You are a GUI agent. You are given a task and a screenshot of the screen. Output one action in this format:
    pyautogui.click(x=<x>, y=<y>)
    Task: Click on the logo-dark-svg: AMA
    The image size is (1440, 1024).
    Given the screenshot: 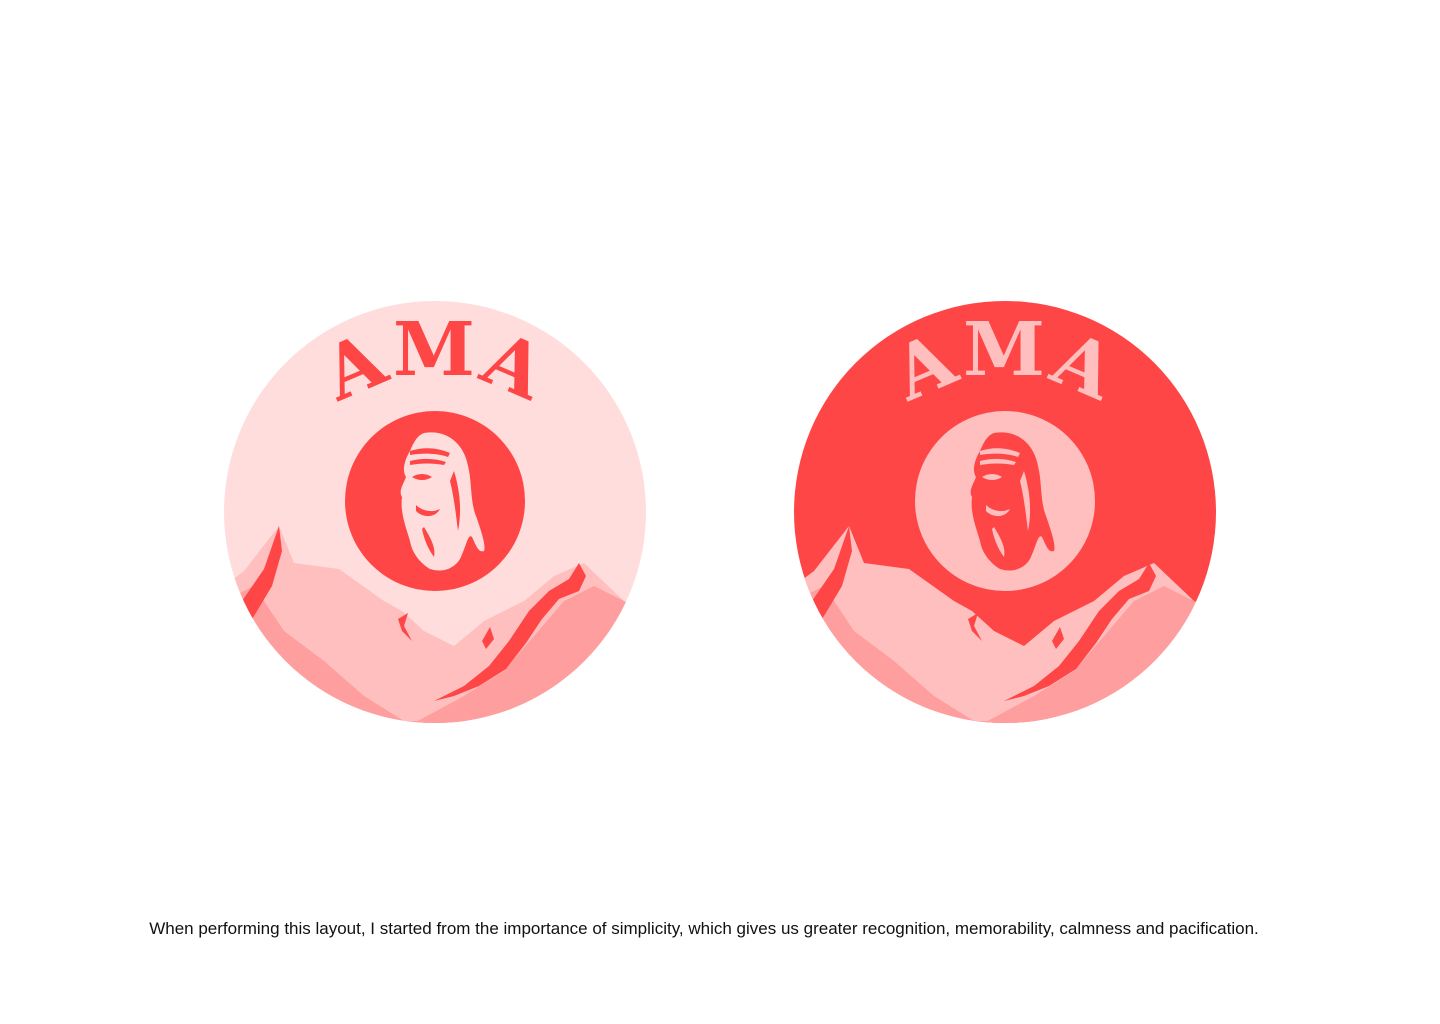 What is the action you would take?
    pyautogui.click(x=1005, y=512)
    